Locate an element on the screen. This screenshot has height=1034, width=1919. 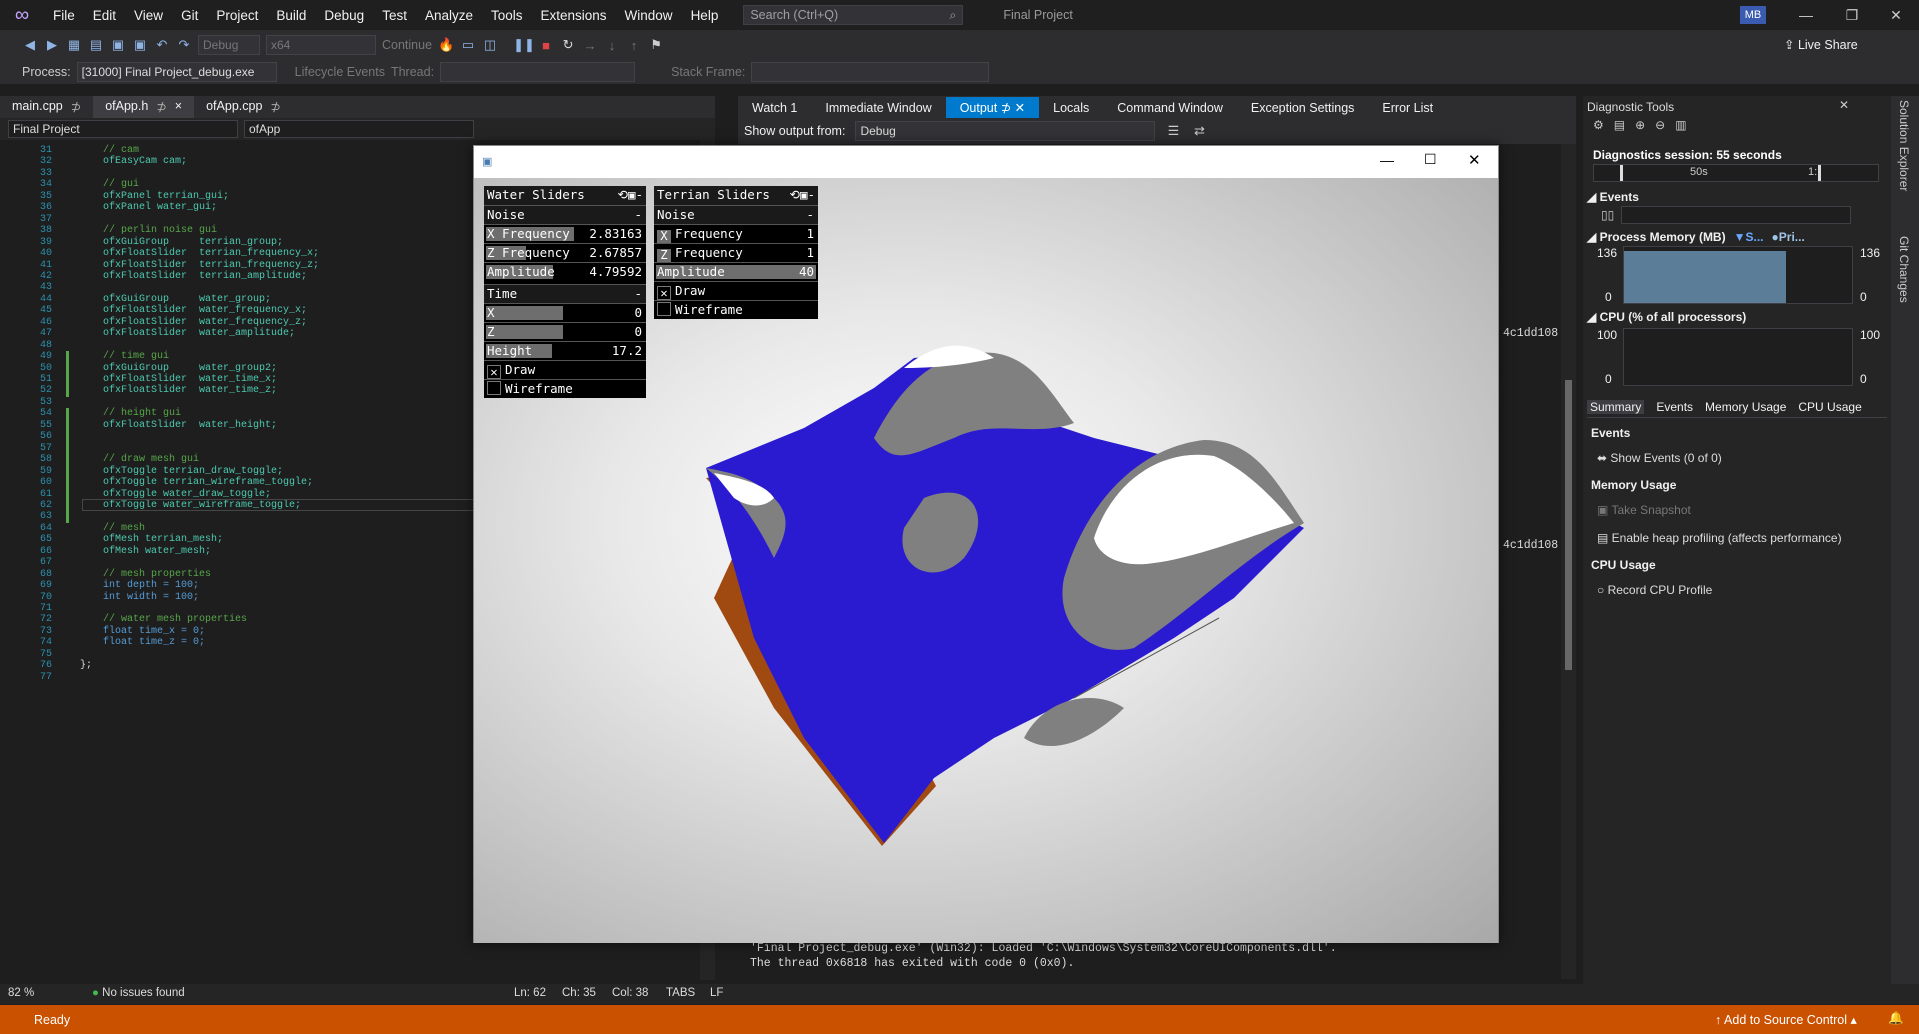
pause-events-icon: ▯▯ is located at coordinates (1607, 215).